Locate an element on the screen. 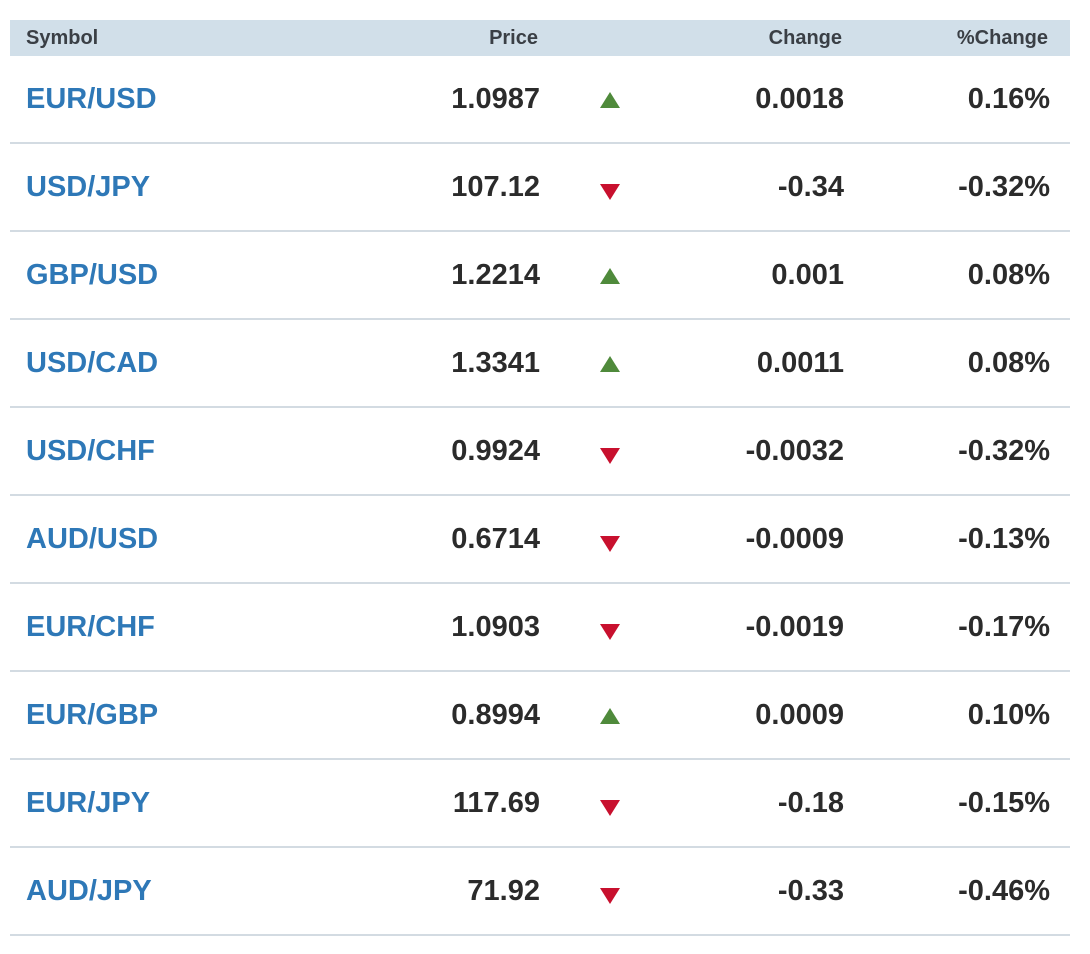 The height and width of the screenshot is (954, 1090). table-row: AUD/JPY 71.92 -0.33 -0.46% is located at coordinates (540, 892).